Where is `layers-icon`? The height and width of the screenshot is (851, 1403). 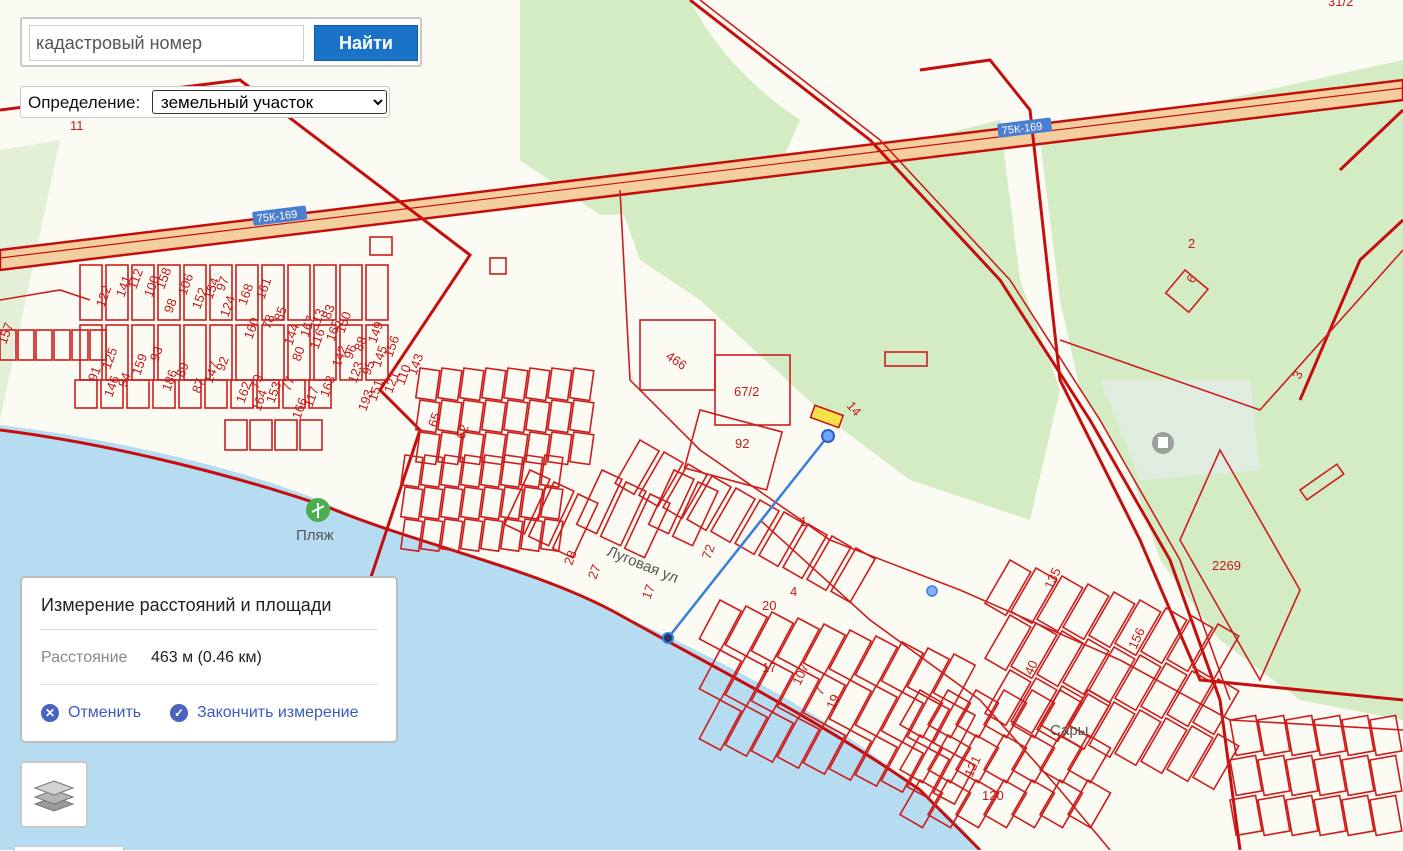
layers-icon is located at coordinates (54, 795).